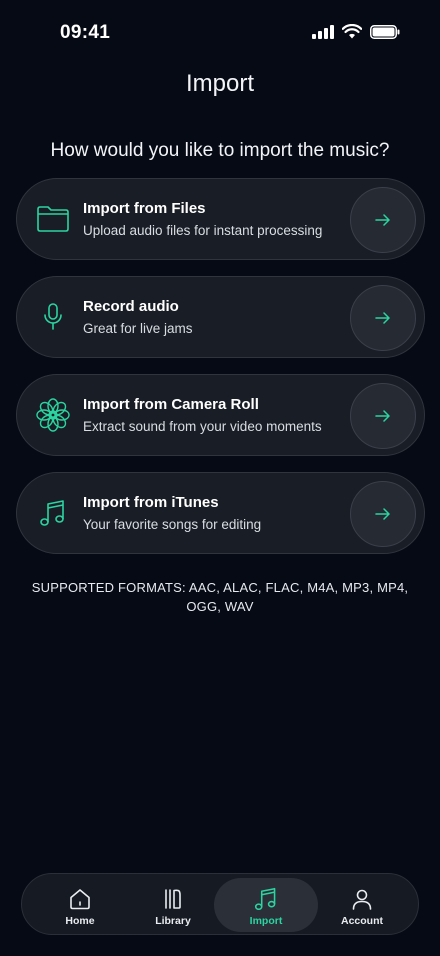 This screenshot has width=440, height=956. Describe the element at coordinates (85, 32) in the screenshot. I see `status-time: 09:41` at that location.